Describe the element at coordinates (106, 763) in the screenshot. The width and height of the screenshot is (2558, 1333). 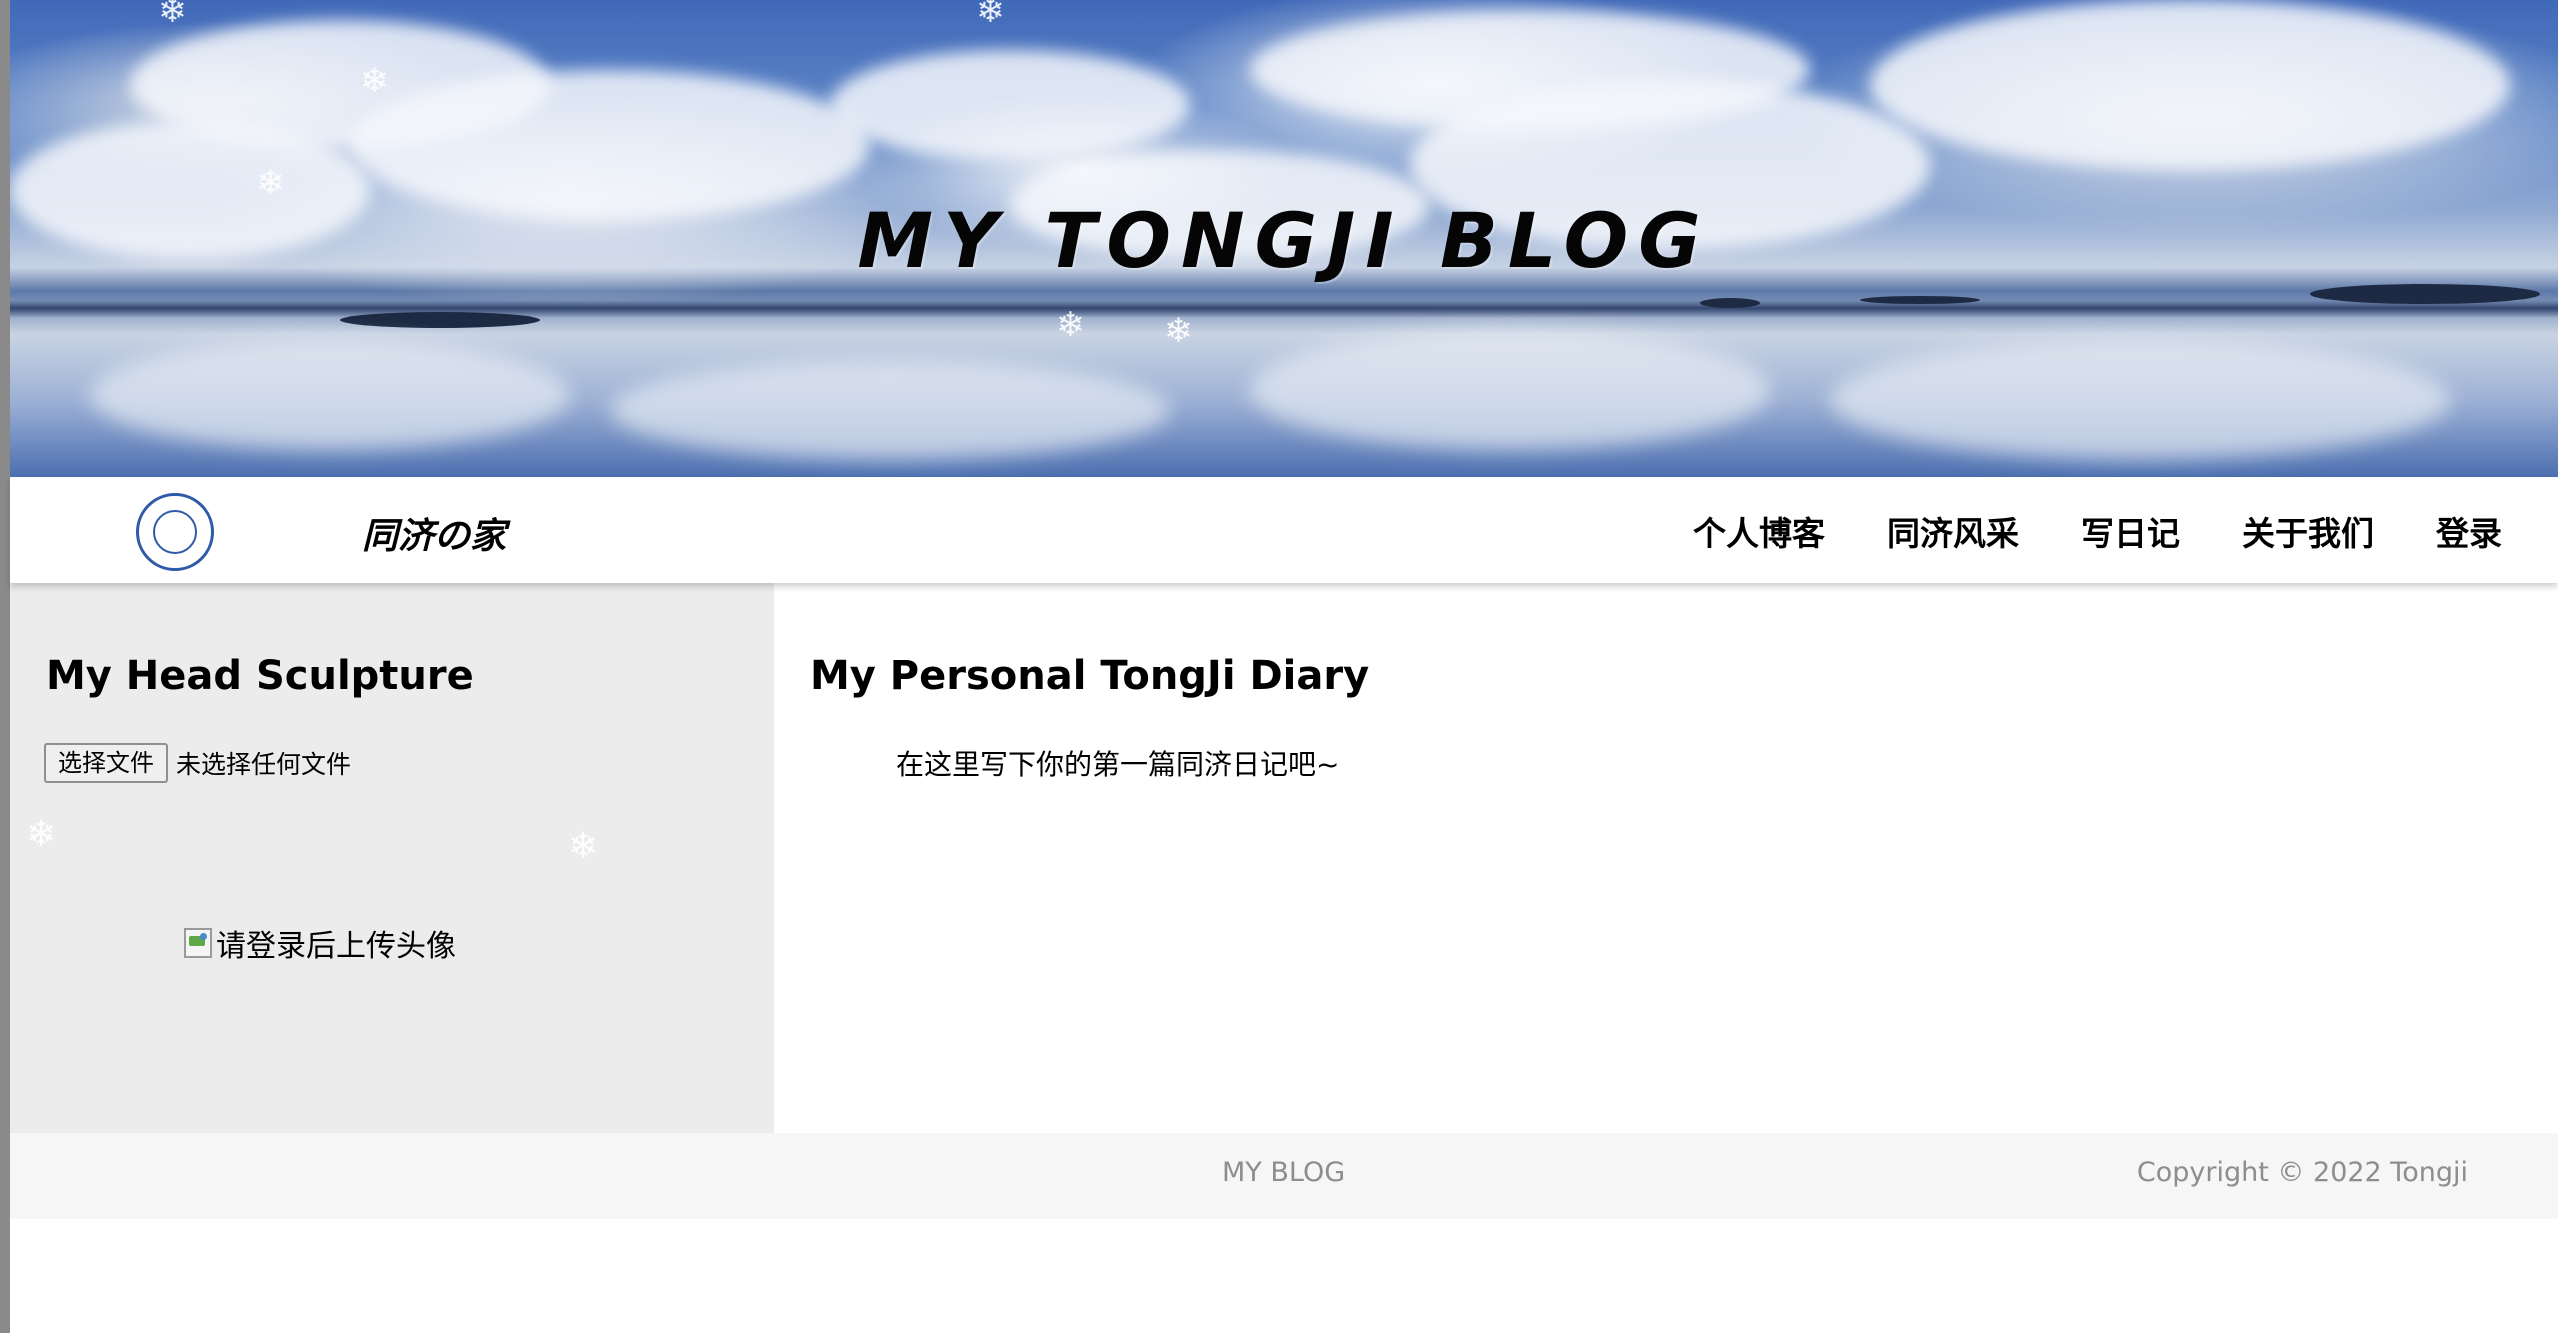
I see `choose-file-button: 选择文件` at that location.